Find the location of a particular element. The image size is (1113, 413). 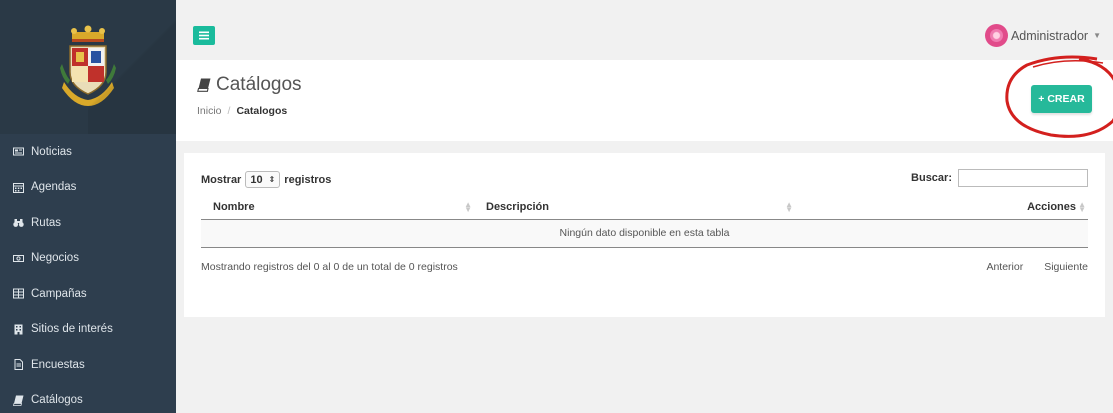

sidebar-item-encuestas: Encuestas is located at coordinates (88, 365).